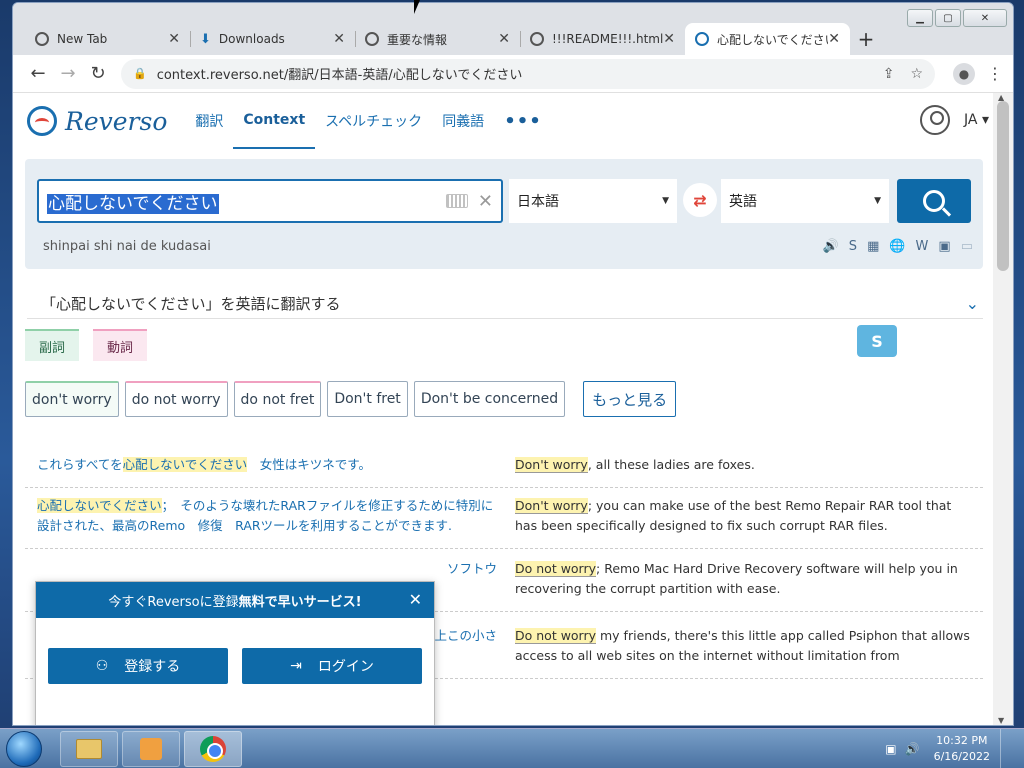 This screenshot has height=768, width=1024. I want to click on volume-icon: 🔊, so click(912, 749).